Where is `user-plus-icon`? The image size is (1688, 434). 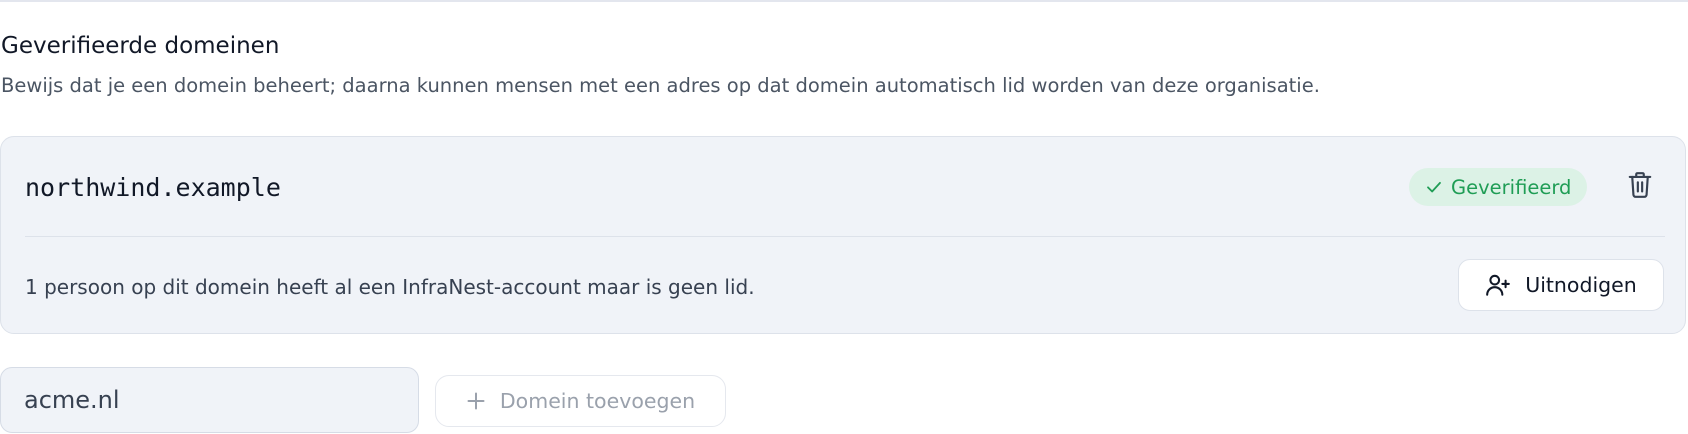
user-plus-icon is located at coordinates (1498, 285).